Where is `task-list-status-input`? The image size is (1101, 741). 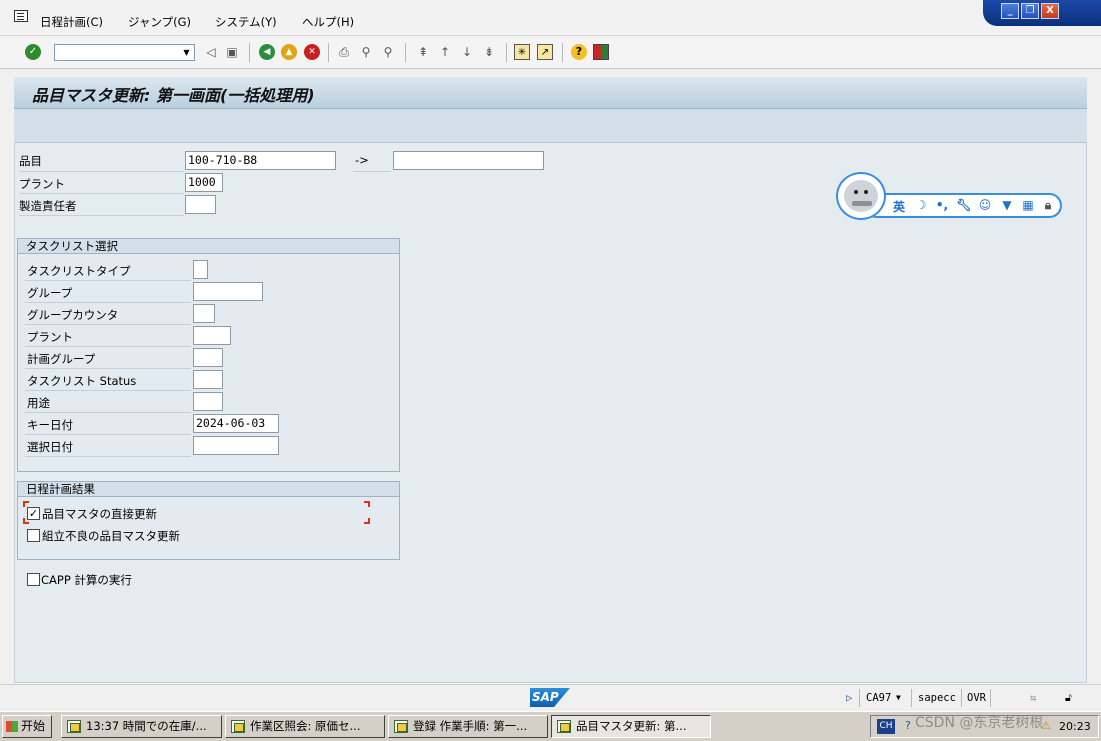 task-list-status-input is located at coordinates (208, 379).